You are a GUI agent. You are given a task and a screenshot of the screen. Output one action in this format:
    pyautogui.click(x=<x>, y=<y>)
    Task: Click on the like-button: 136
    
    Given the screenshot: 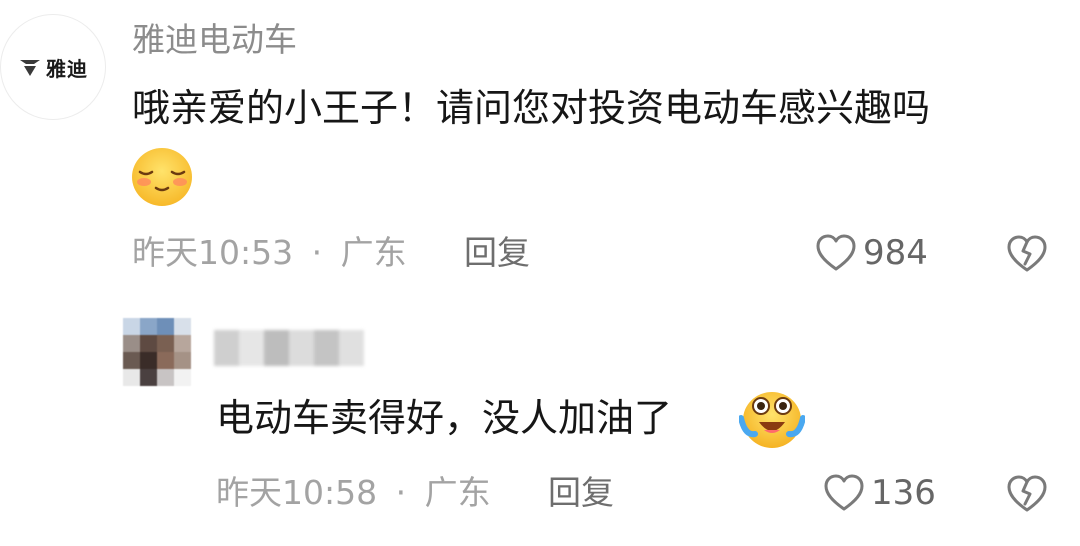 What is the action you would take?
    pyautogui.click(x=879, y=493)
    